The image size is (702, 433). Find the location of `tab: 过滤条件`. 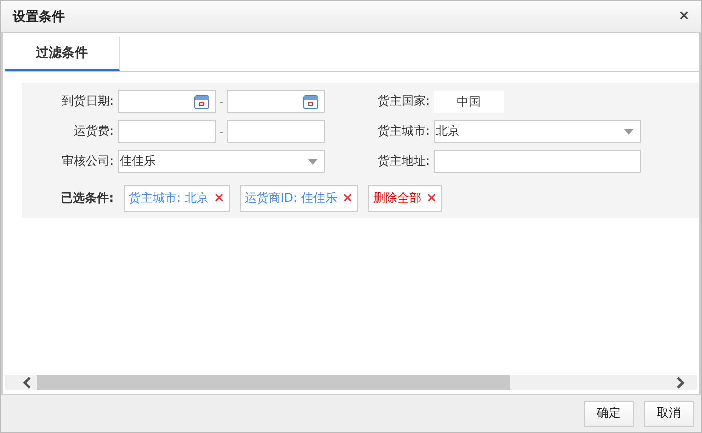

tab: 过滤条件 is located at coordinates (62, 54).